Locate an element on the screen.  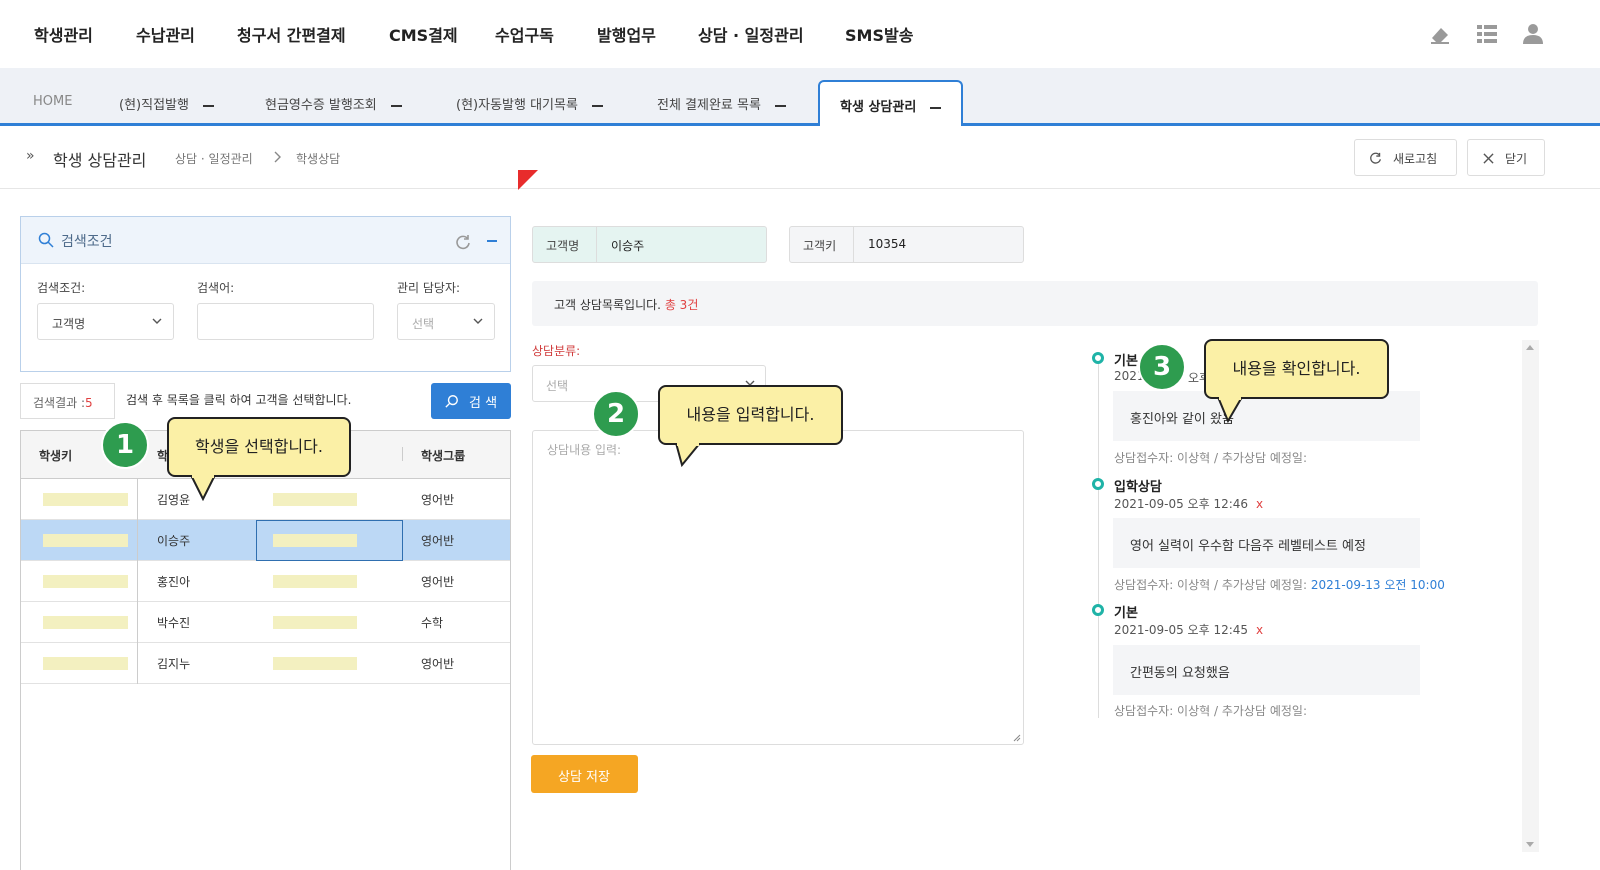
collapse-icon is located at coordinates (492, 241).